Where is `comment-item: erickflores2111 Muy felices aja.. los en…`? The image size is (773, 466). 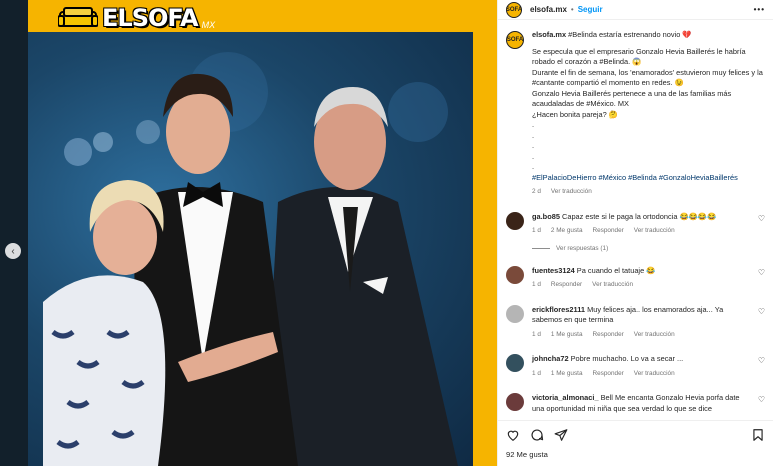 comment-item: erickflores2111 Muy felices aja.. los en… is located at coordinates (635, 322).